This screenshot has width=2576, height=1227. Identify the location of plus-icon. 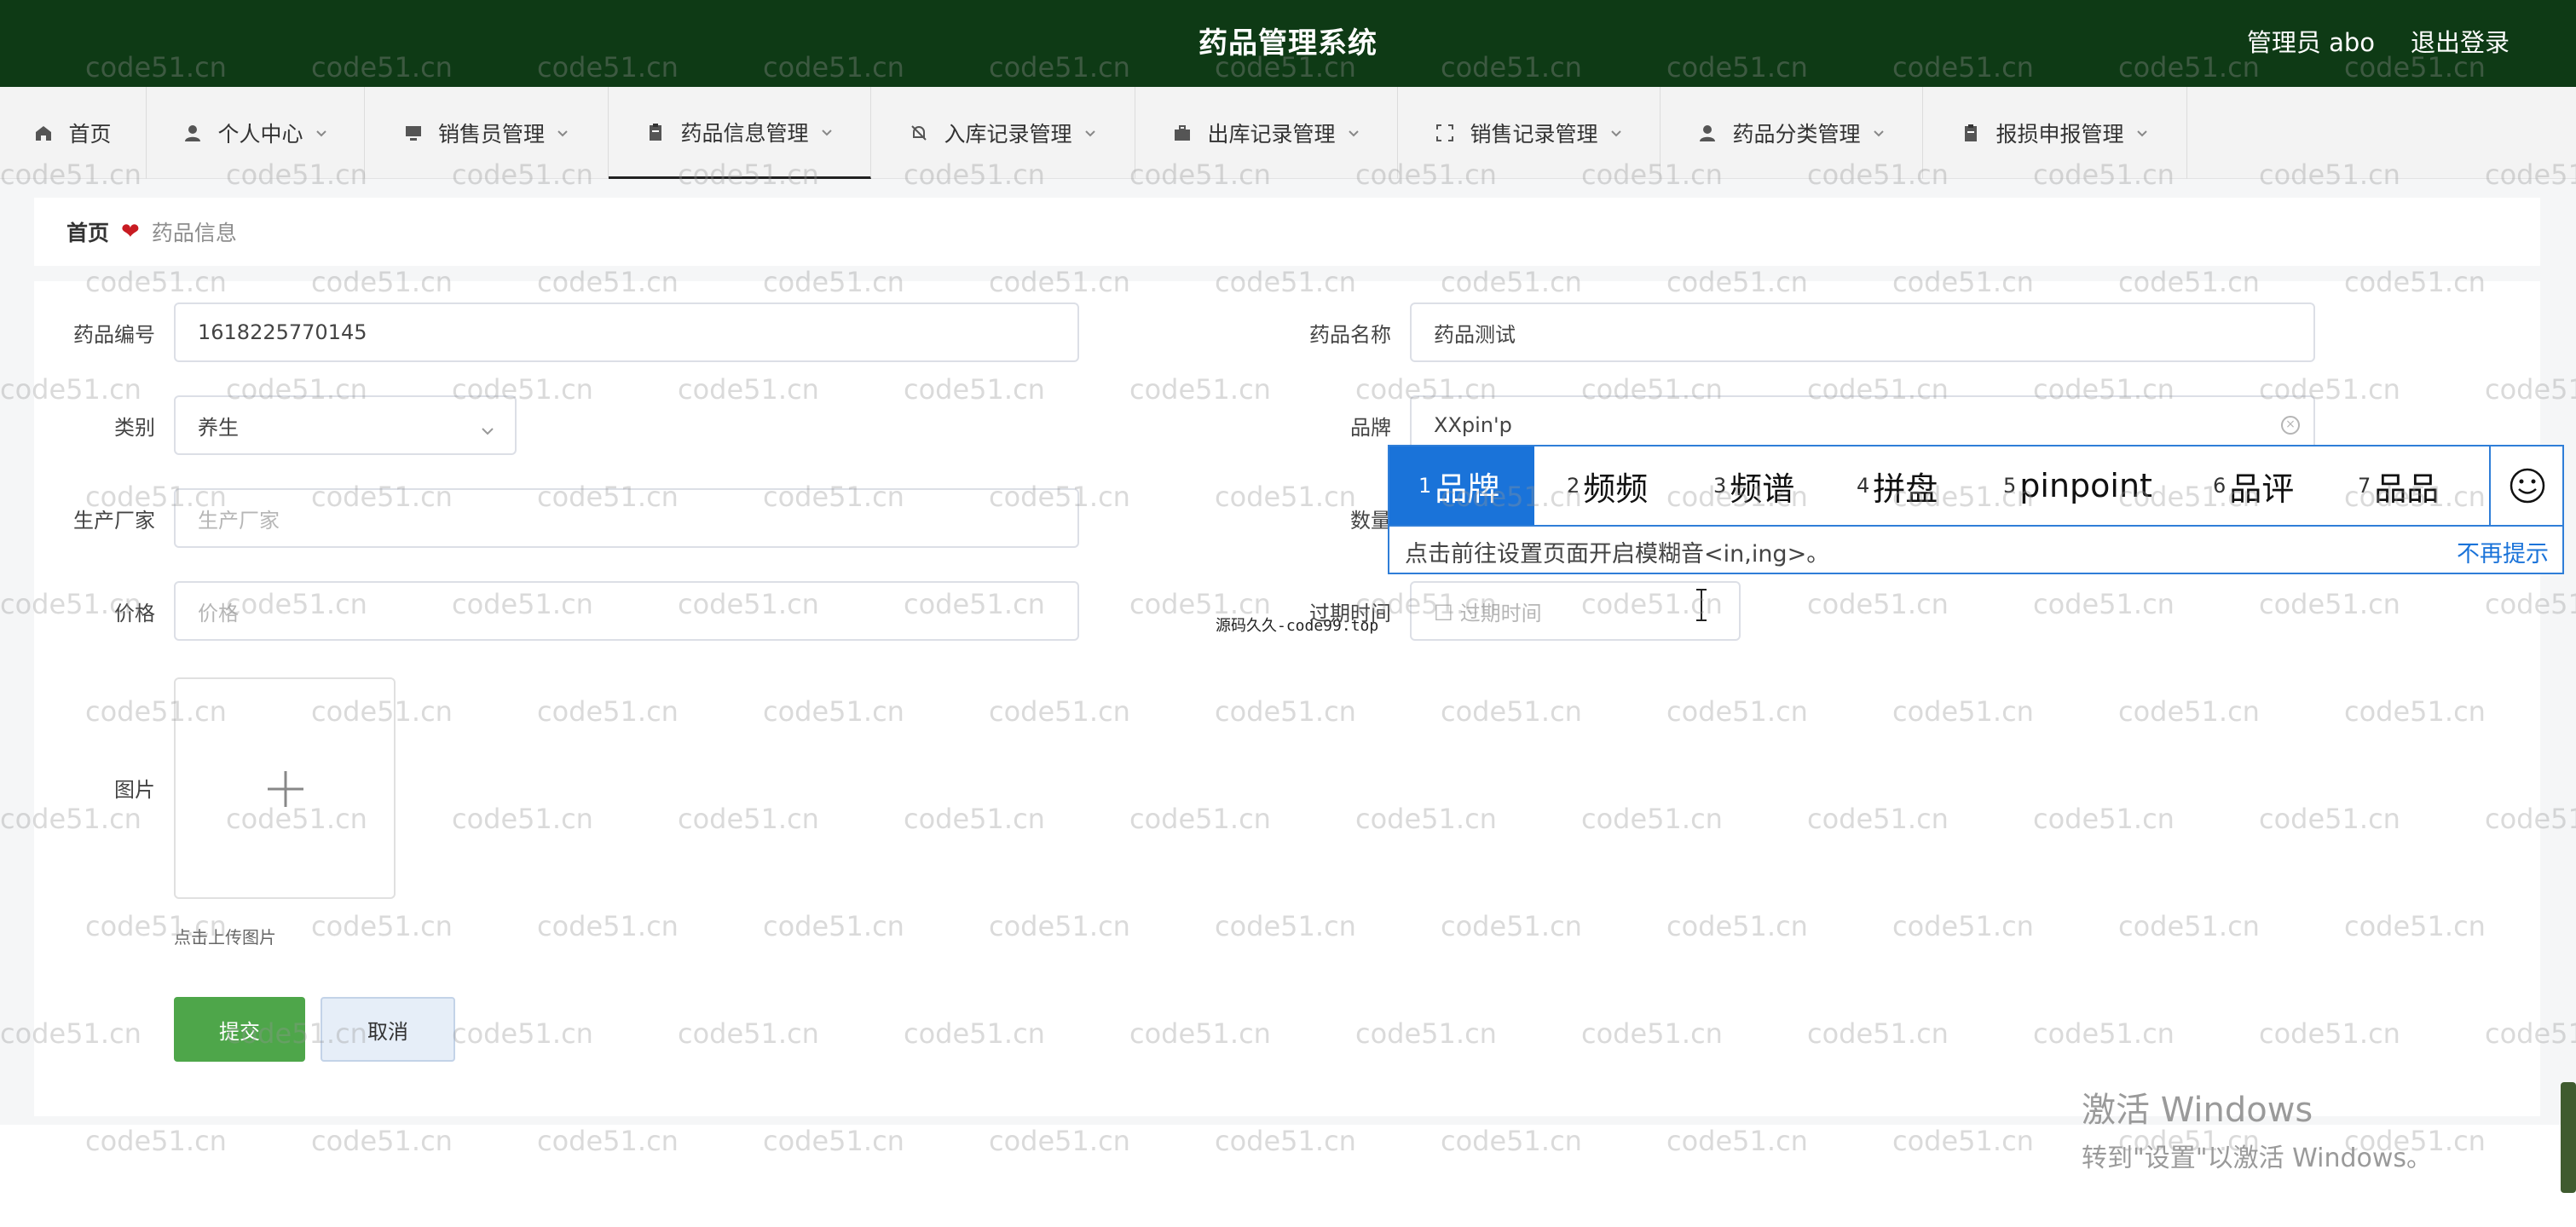
(285, 789).